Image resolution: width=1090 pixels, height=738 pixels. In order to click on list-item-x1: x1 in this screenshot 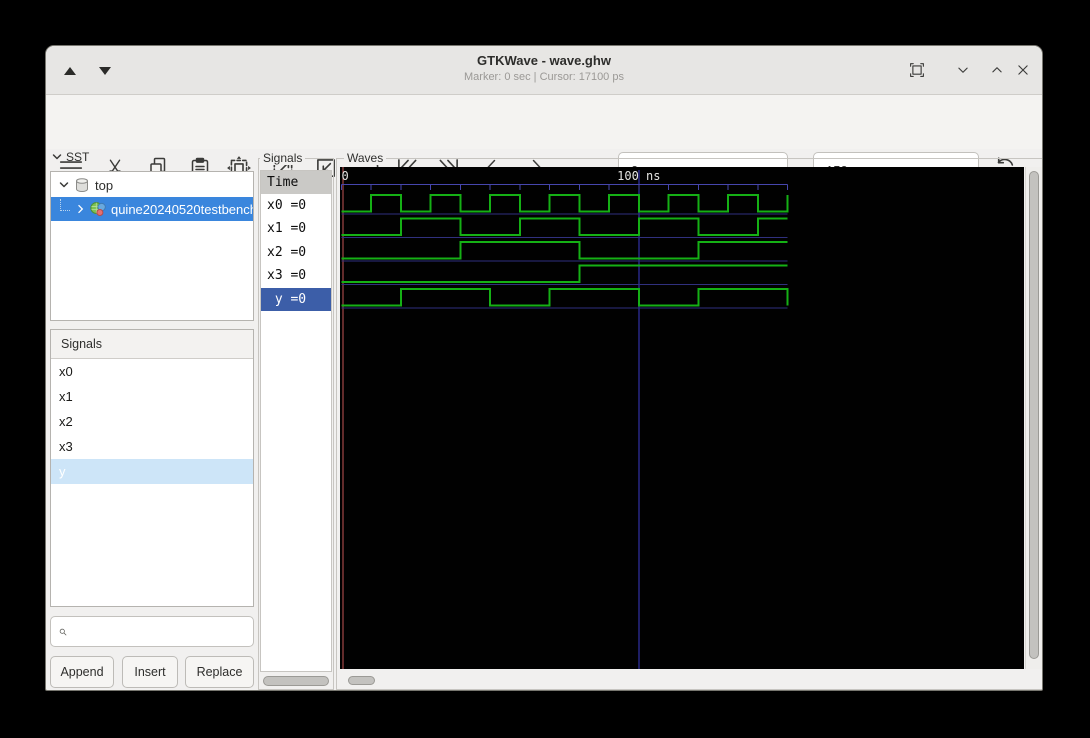, I will do `click(152, 396)`.